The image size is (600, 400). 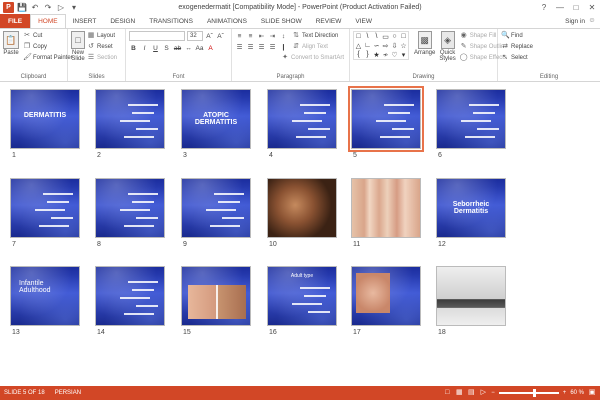 What do you see at coordinates (133, 48) in the screenshot?
I see `bold-icon: B` at bounding box center [133, 48].